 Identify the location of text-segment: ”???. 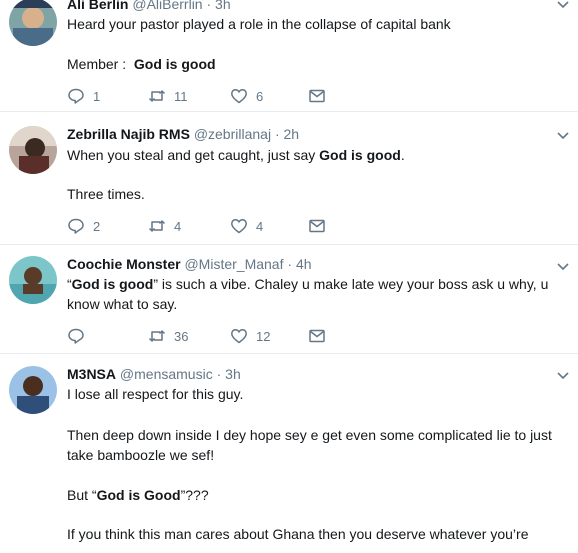
(194, 495).